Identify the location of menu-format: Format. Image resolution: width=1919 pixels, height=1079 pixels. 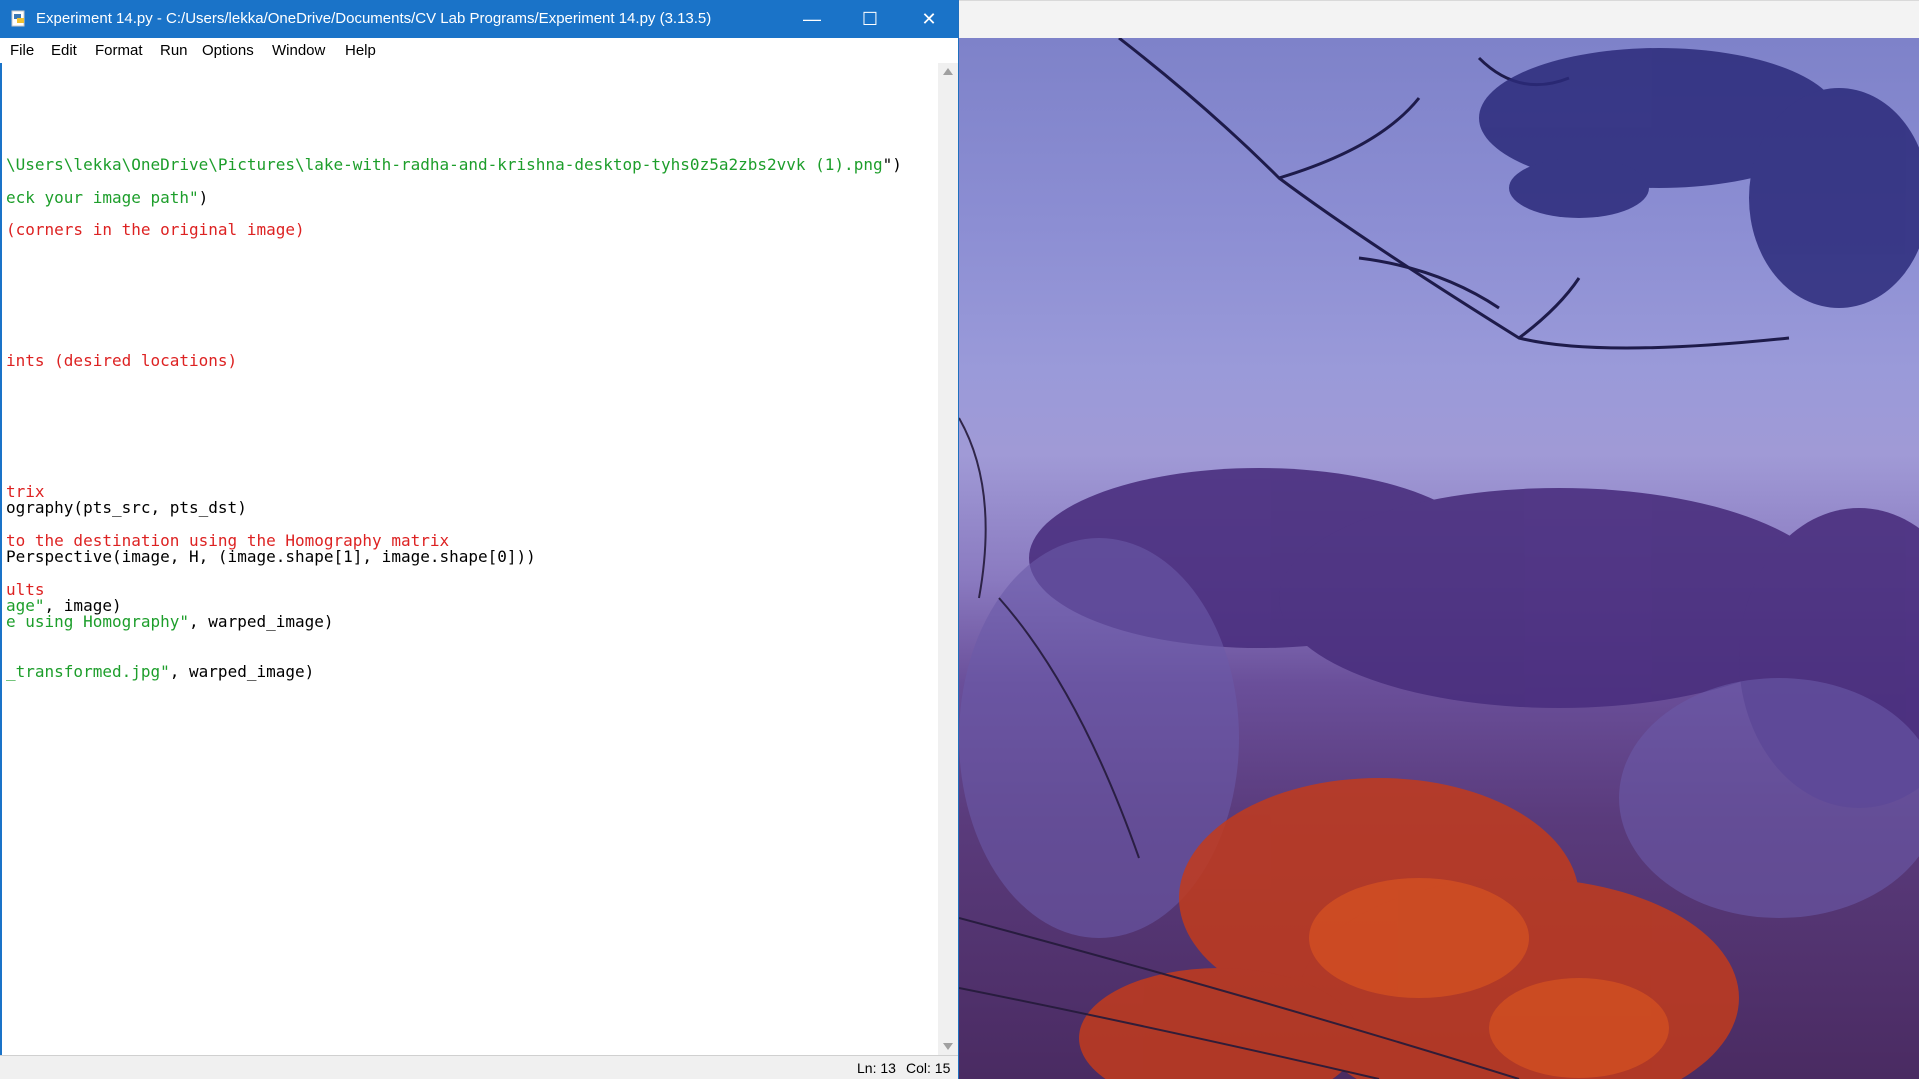
(119, 50).